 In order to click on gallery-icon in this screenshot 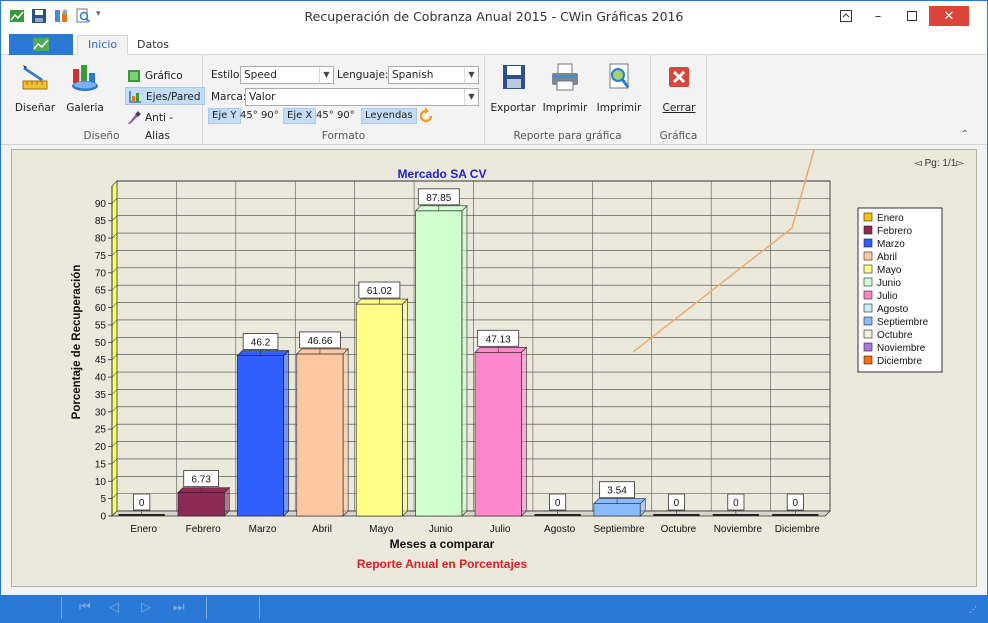, I will do `click(85, 78)`.